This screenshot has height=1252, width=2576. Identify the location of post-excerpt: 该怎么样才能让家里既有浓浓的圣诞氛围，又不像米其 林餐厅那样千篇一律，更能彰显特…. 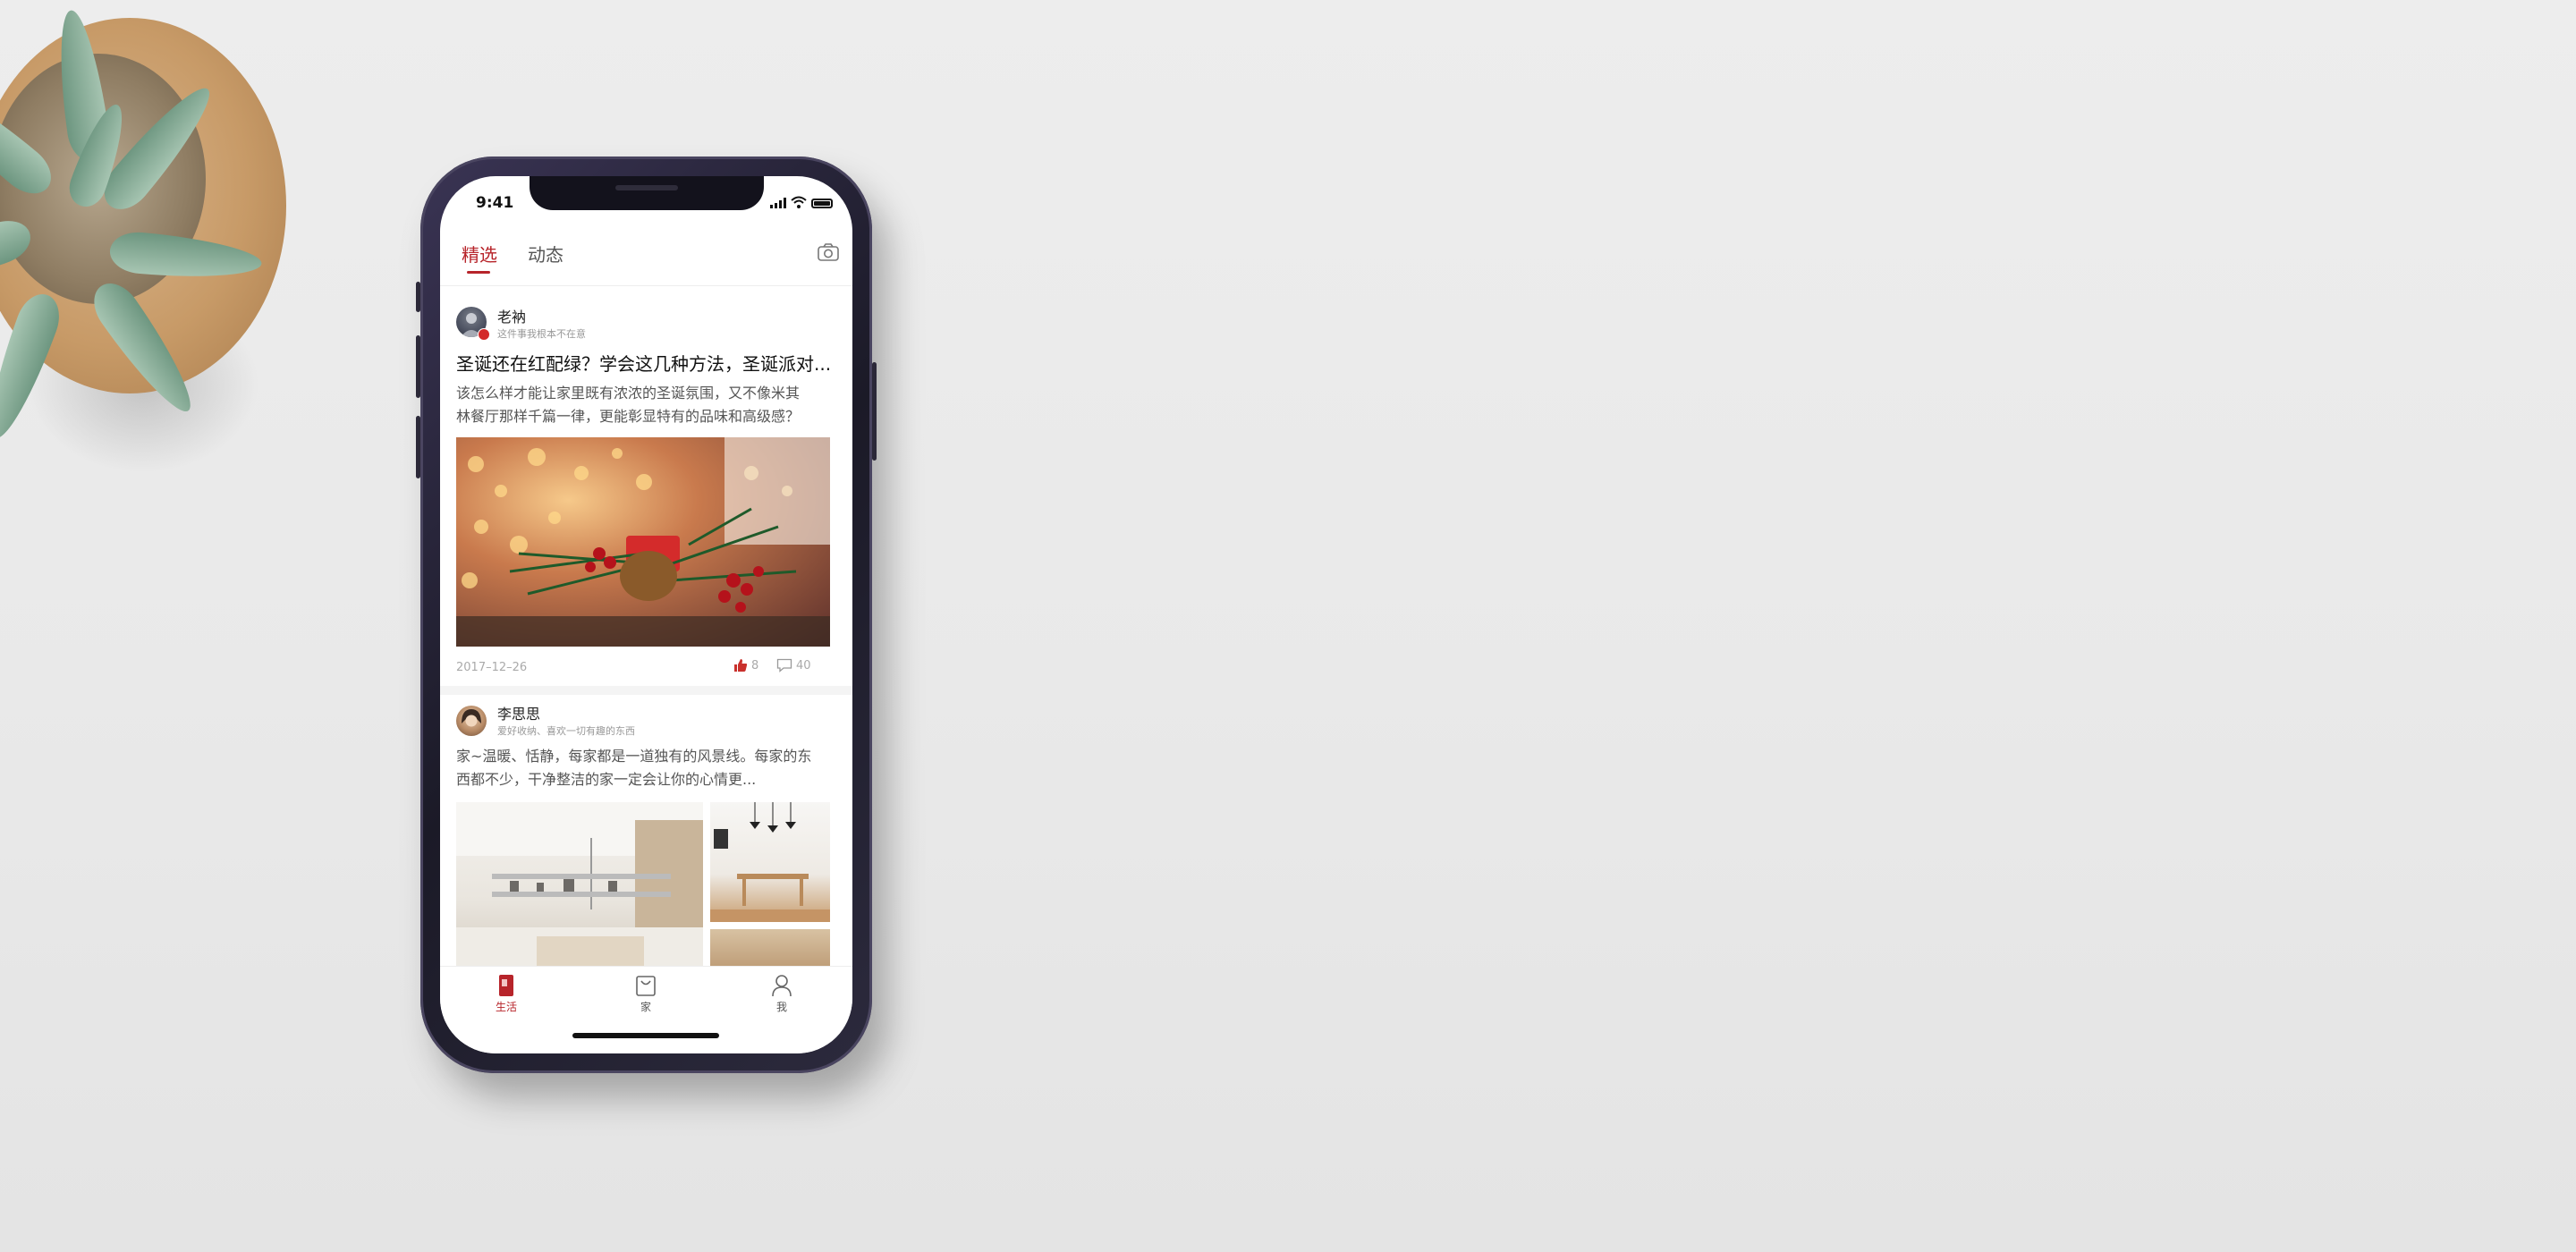
(648, 405).